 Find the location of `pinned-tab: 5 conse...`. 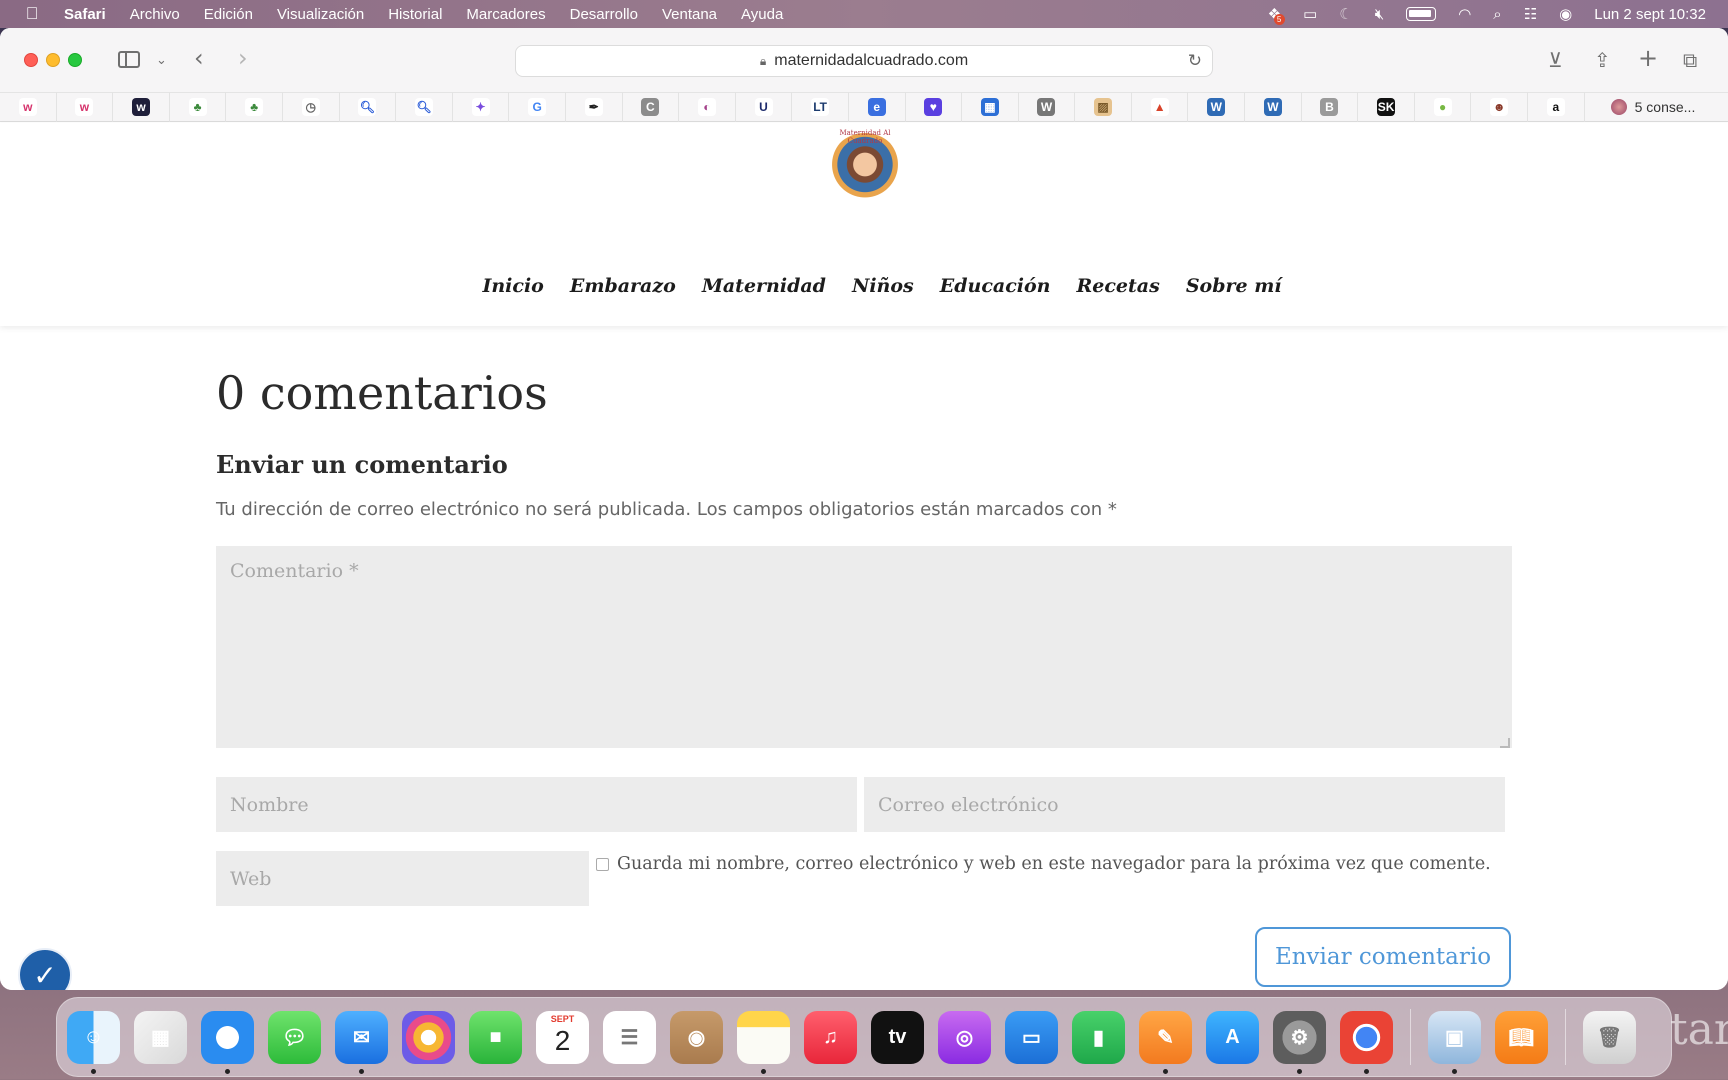

pinned-tab: 5 conse... is located at coordinates (1652, 107).